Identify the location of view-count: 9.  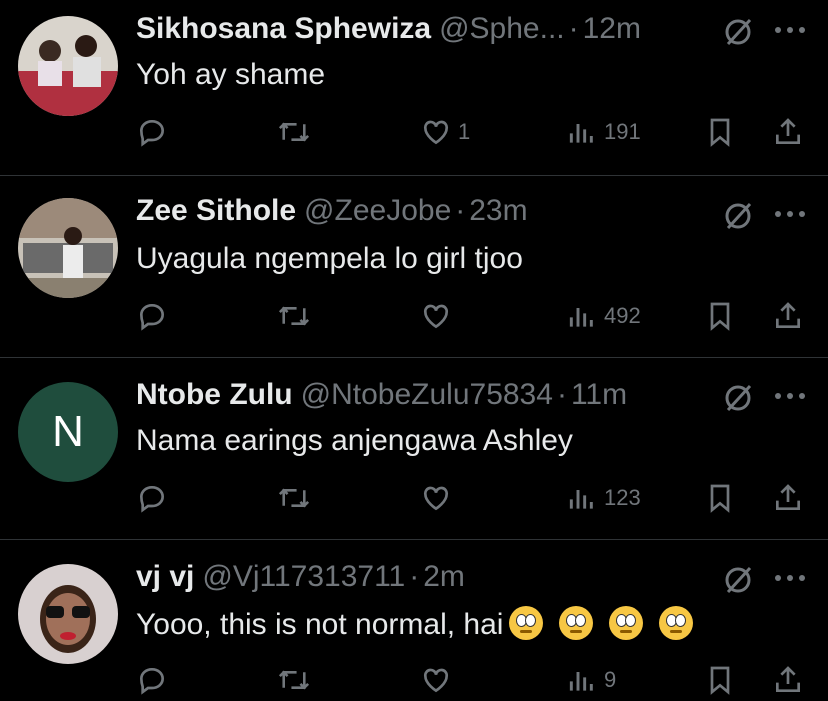
(610, 679).